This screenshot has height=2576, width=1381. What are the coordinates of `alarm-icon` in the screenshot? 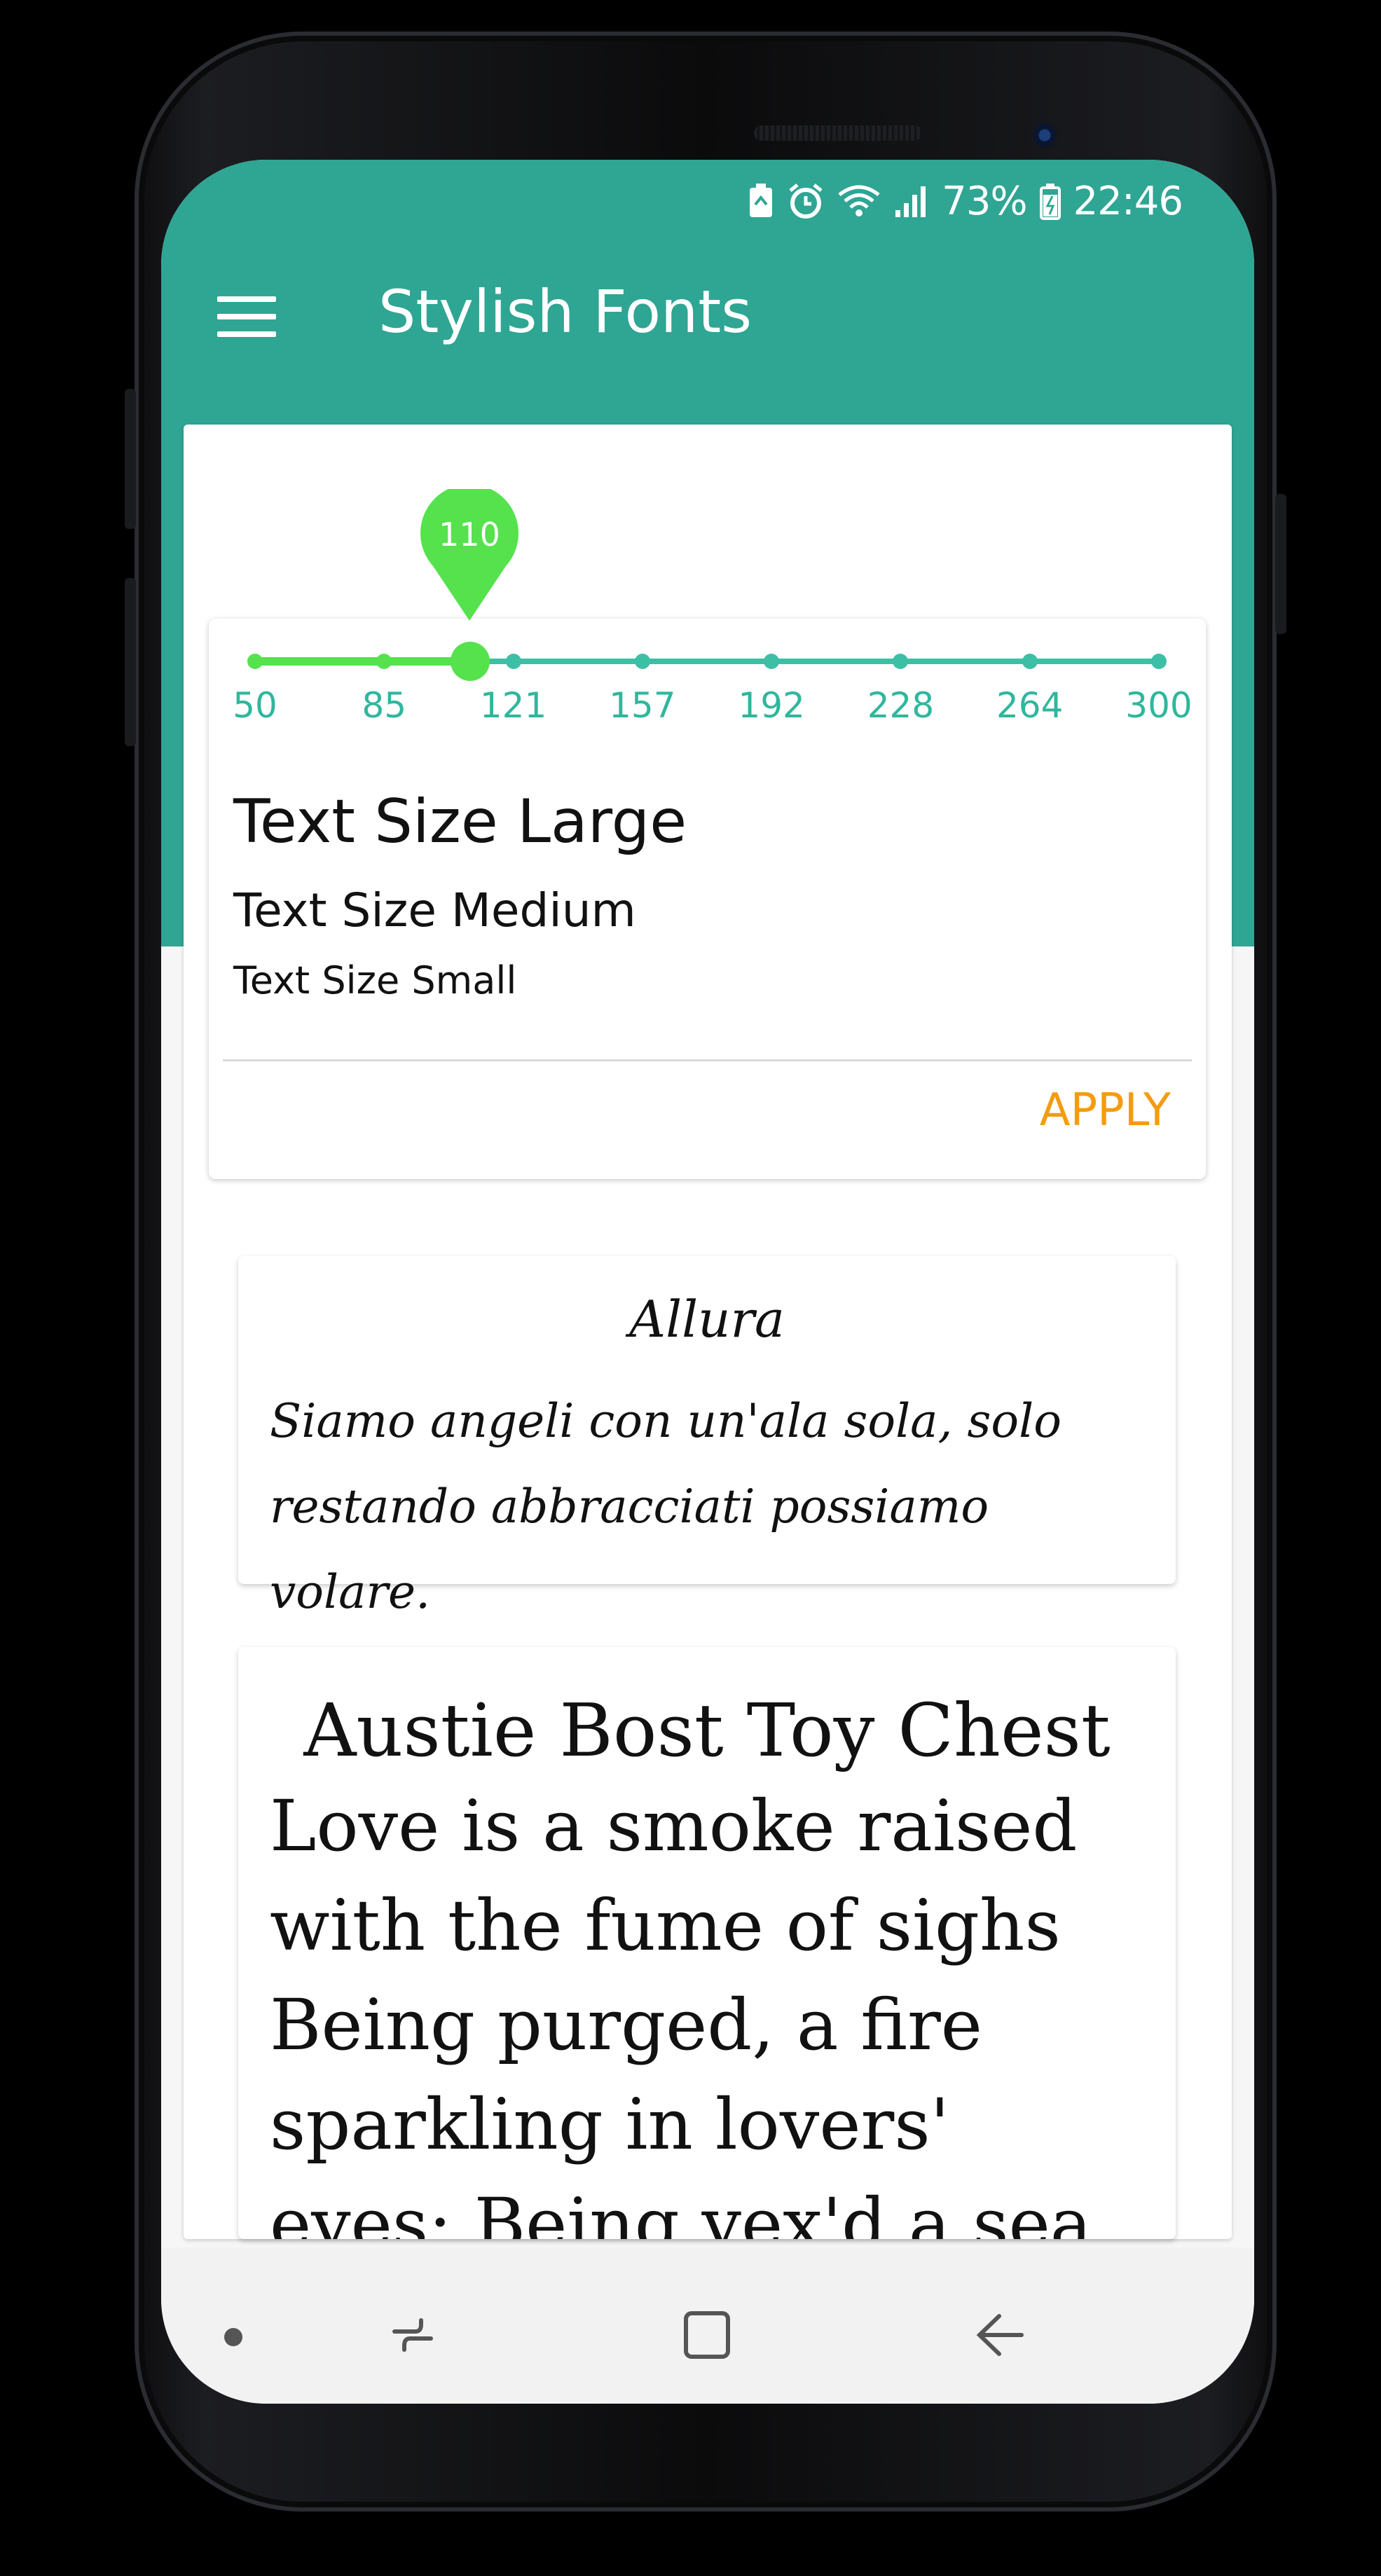 It's located at (806, 201).